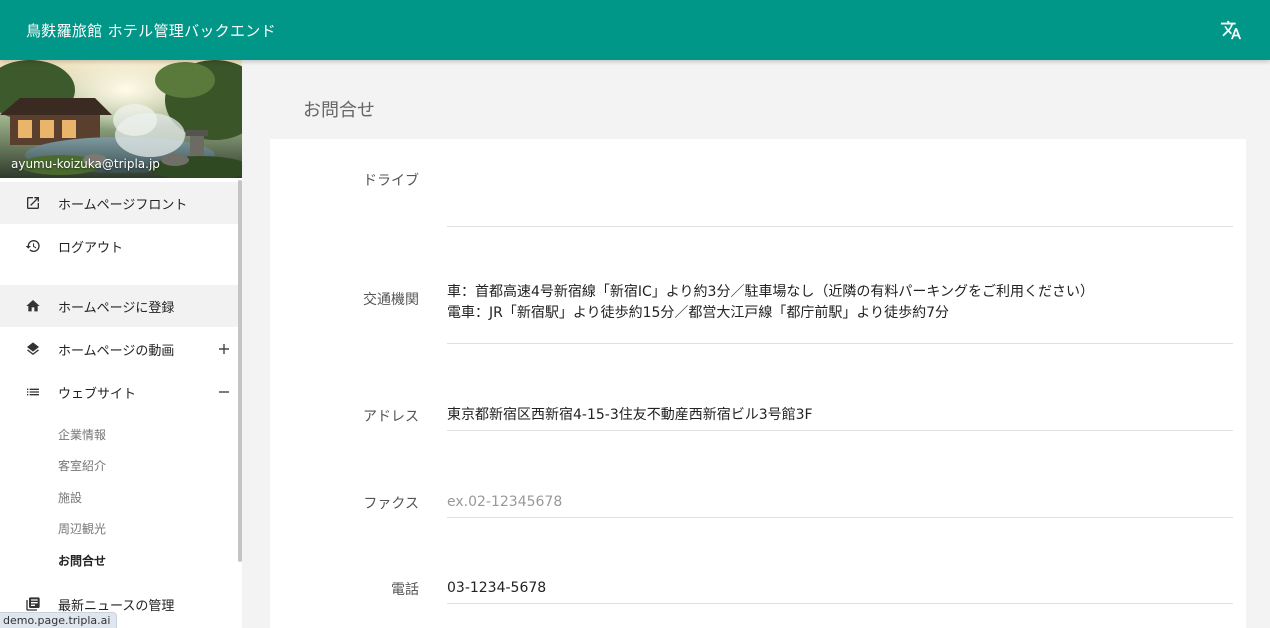  Describe the element at coordinates (121, 119) in the screenshot. I see `sidebar-hero-image: ayumu-koizuka@tripla.jp` at that location.